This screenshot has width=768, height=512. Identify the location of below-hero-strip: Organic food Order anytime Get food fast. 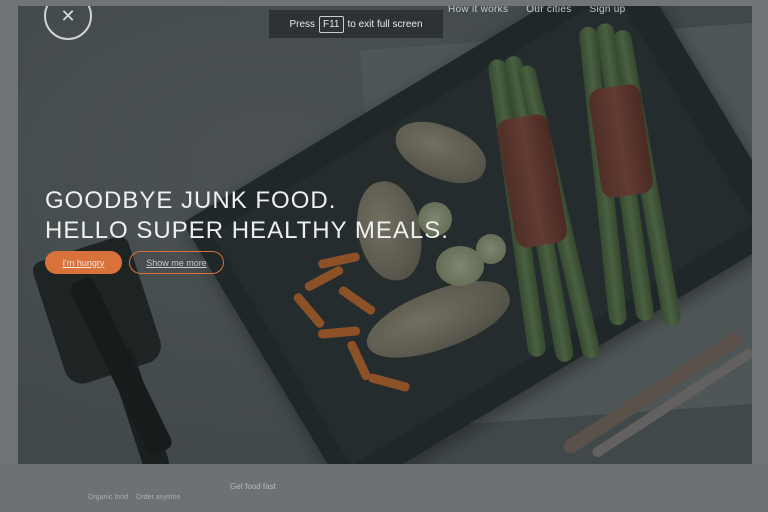
(384, 488).